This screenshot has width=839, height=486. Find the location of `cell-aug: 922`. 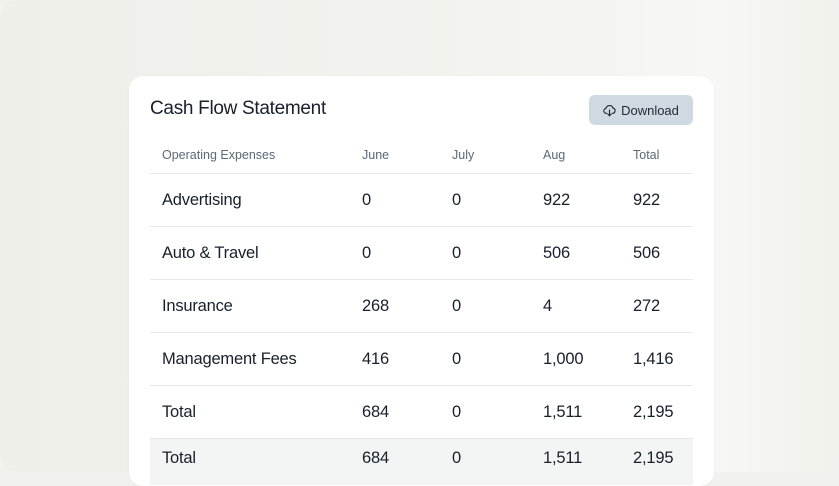

cell-aug: 922 is located at coordinates (556, 199).